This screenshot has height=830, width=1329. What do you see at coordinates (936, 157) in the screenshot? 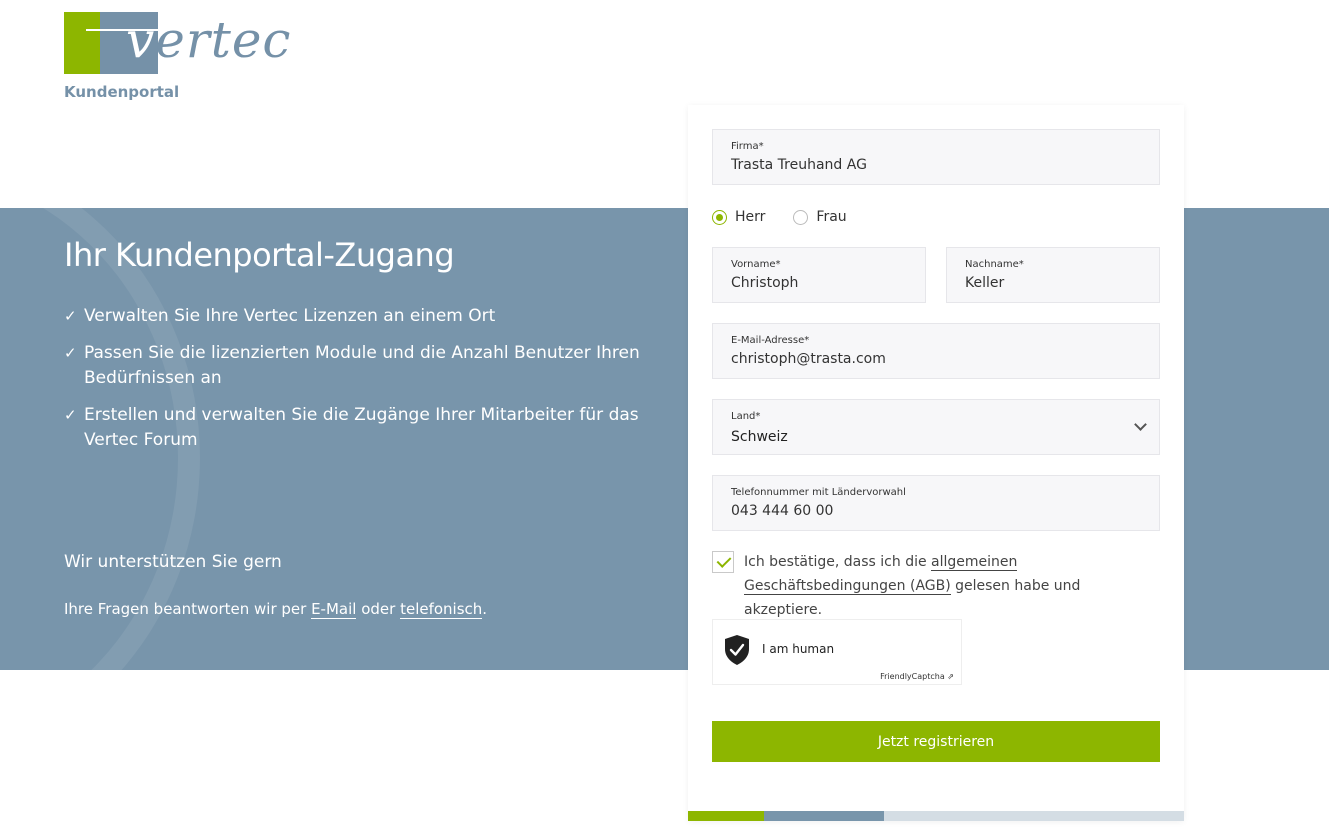
I see `company-field: Firma* Trasta Treuhand AG` at bounding box center [936, 157].